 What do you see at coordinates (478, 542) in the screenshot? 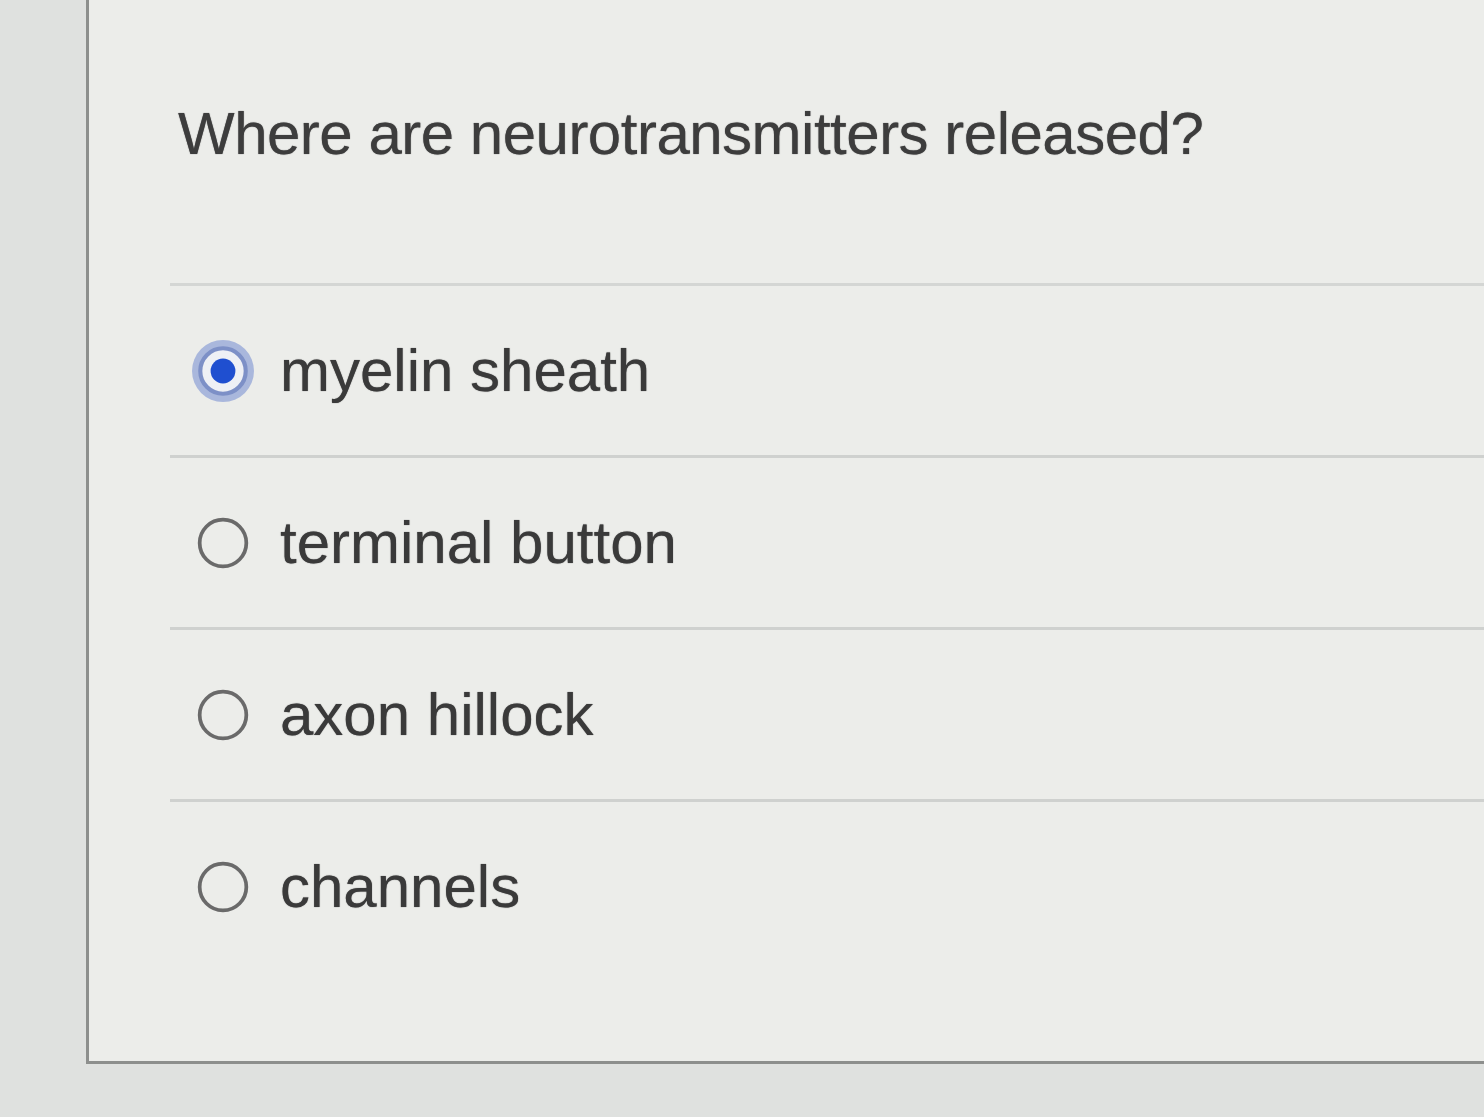
I see `option-label: terminal button` at bounding box center [478, 542].